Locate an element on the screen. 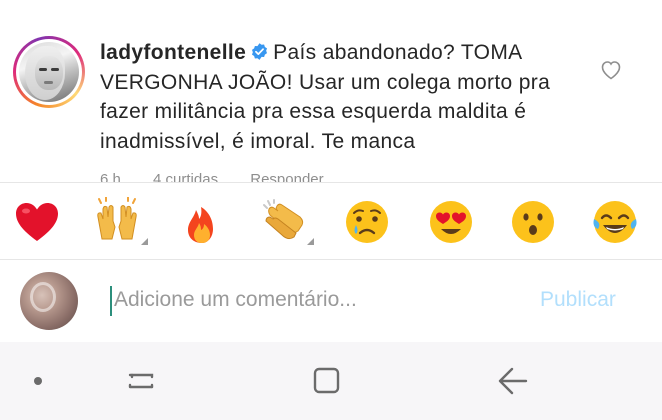 The image size is (662, 420). heart-eyes-icon is located at coordinates (451, 222).